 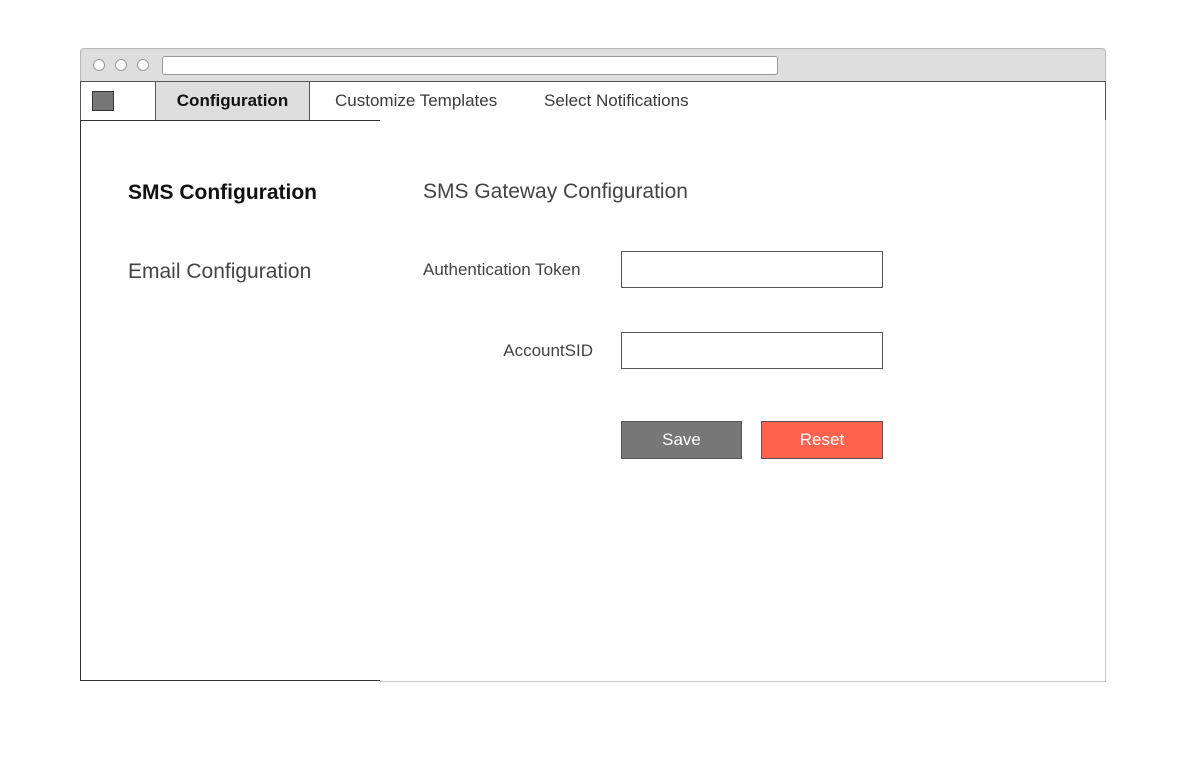 I want to click on sidebar-item-email-configuration: Email Configuration, so click(x=219, y=272).